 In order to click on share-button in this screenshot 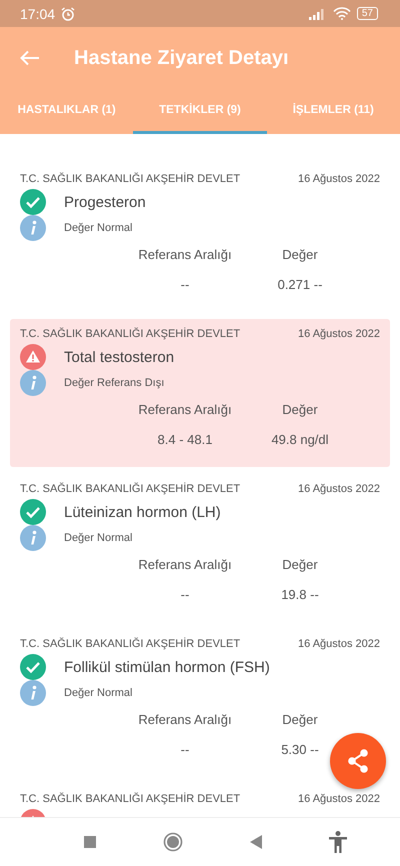, I will do `click(358, 761)`.